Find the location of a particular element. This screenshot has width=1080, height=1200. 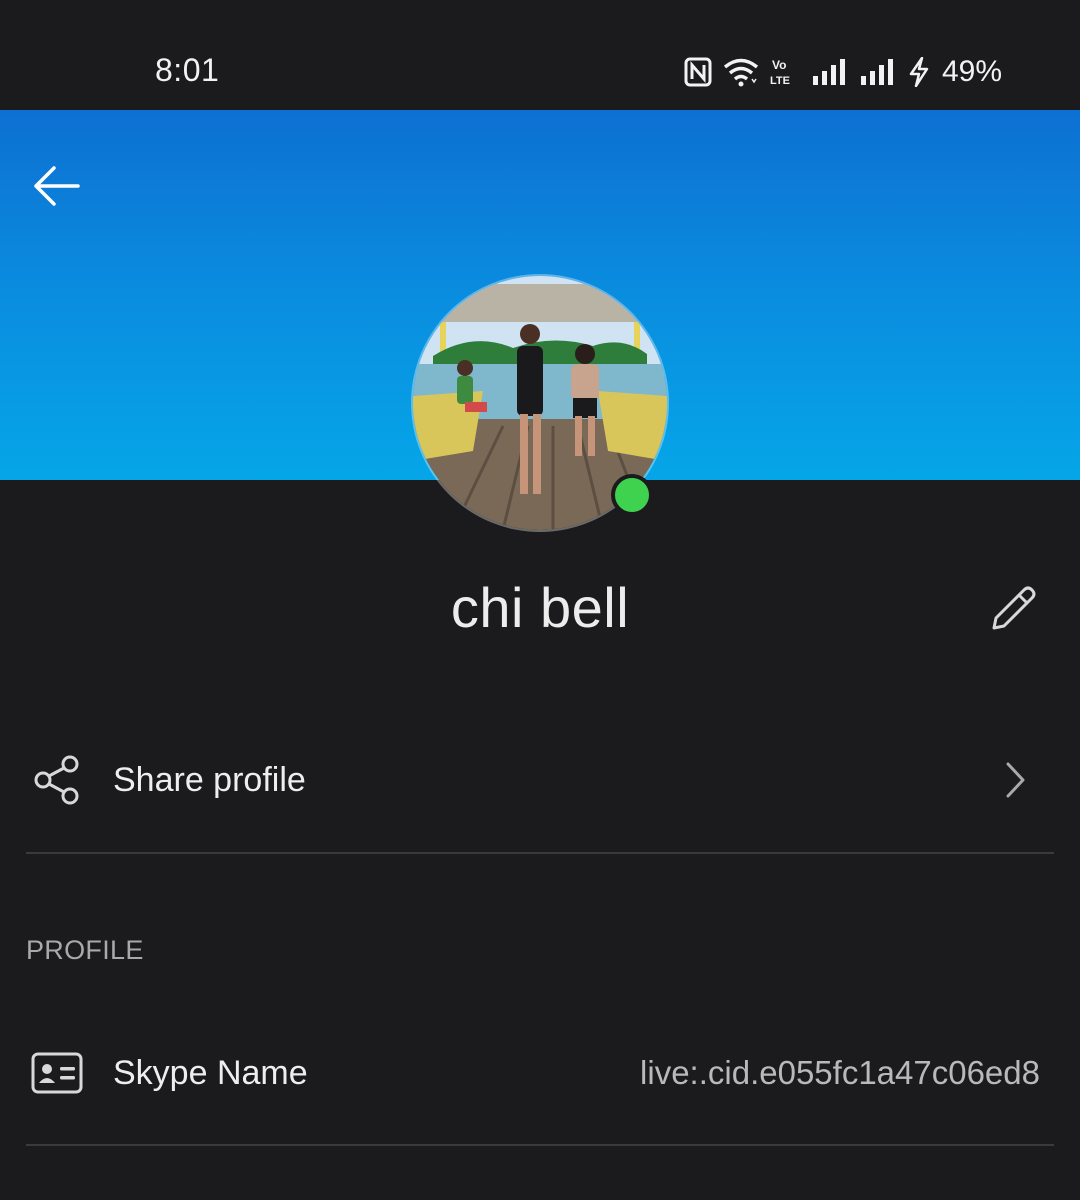

status-bar: 8:01 Vo LTE 49% is located at coordinates (540, 55).